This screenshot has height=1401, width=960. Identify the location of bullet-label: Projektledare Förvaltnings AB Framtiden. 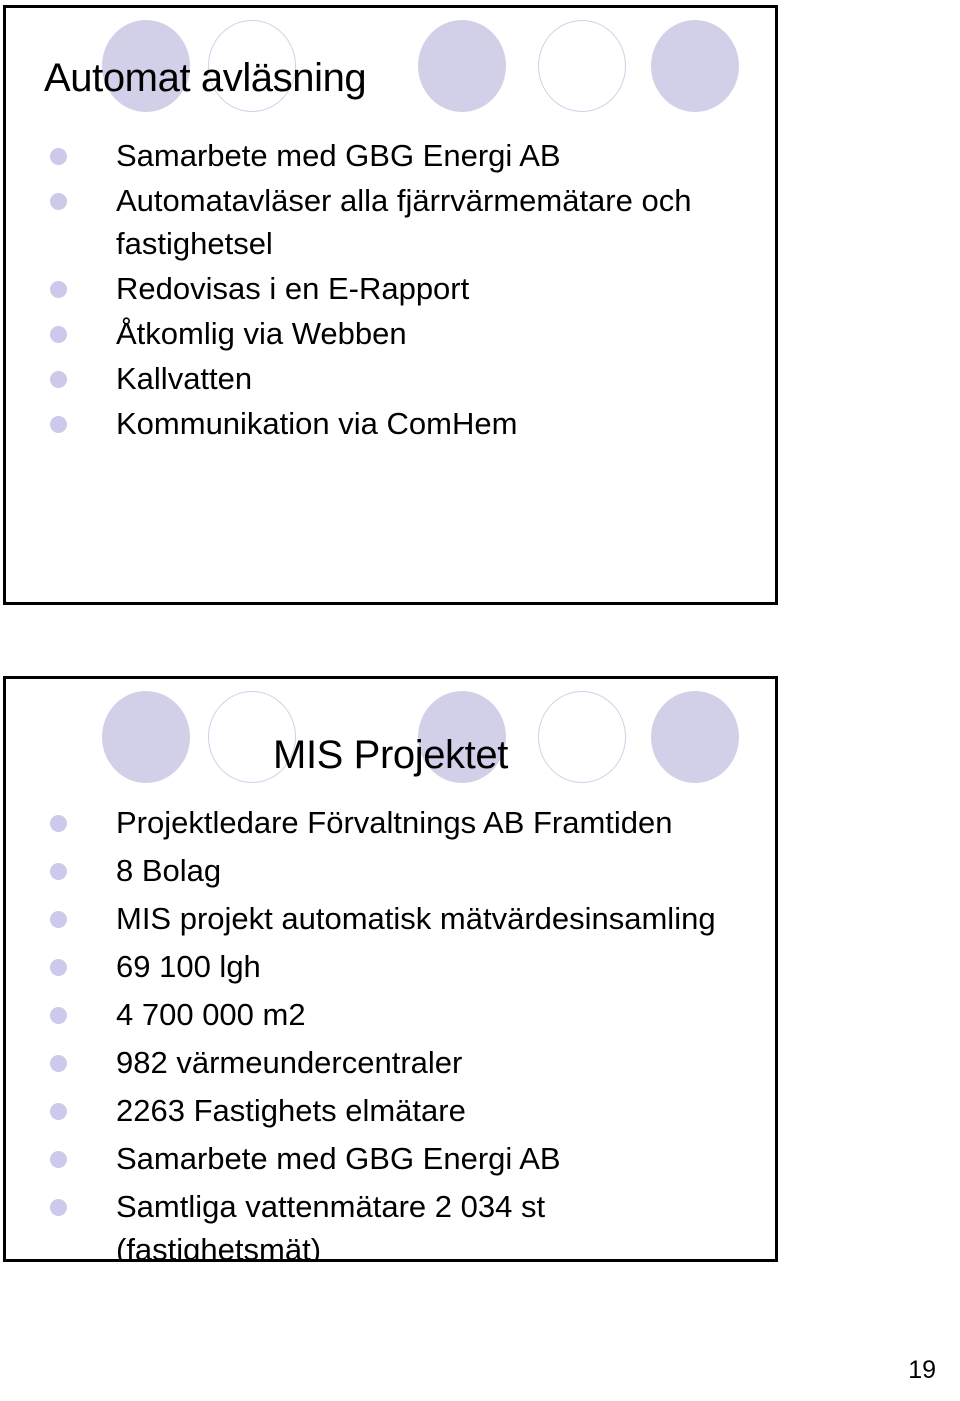
(394, 822).